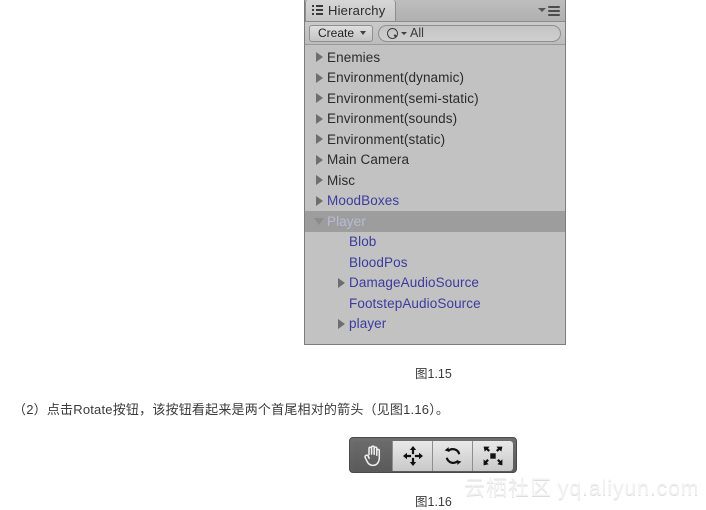  Describe the element at coordinates (363, 201) in the screenshot. I see `tree-item-label: MoodBoxes` at that location.